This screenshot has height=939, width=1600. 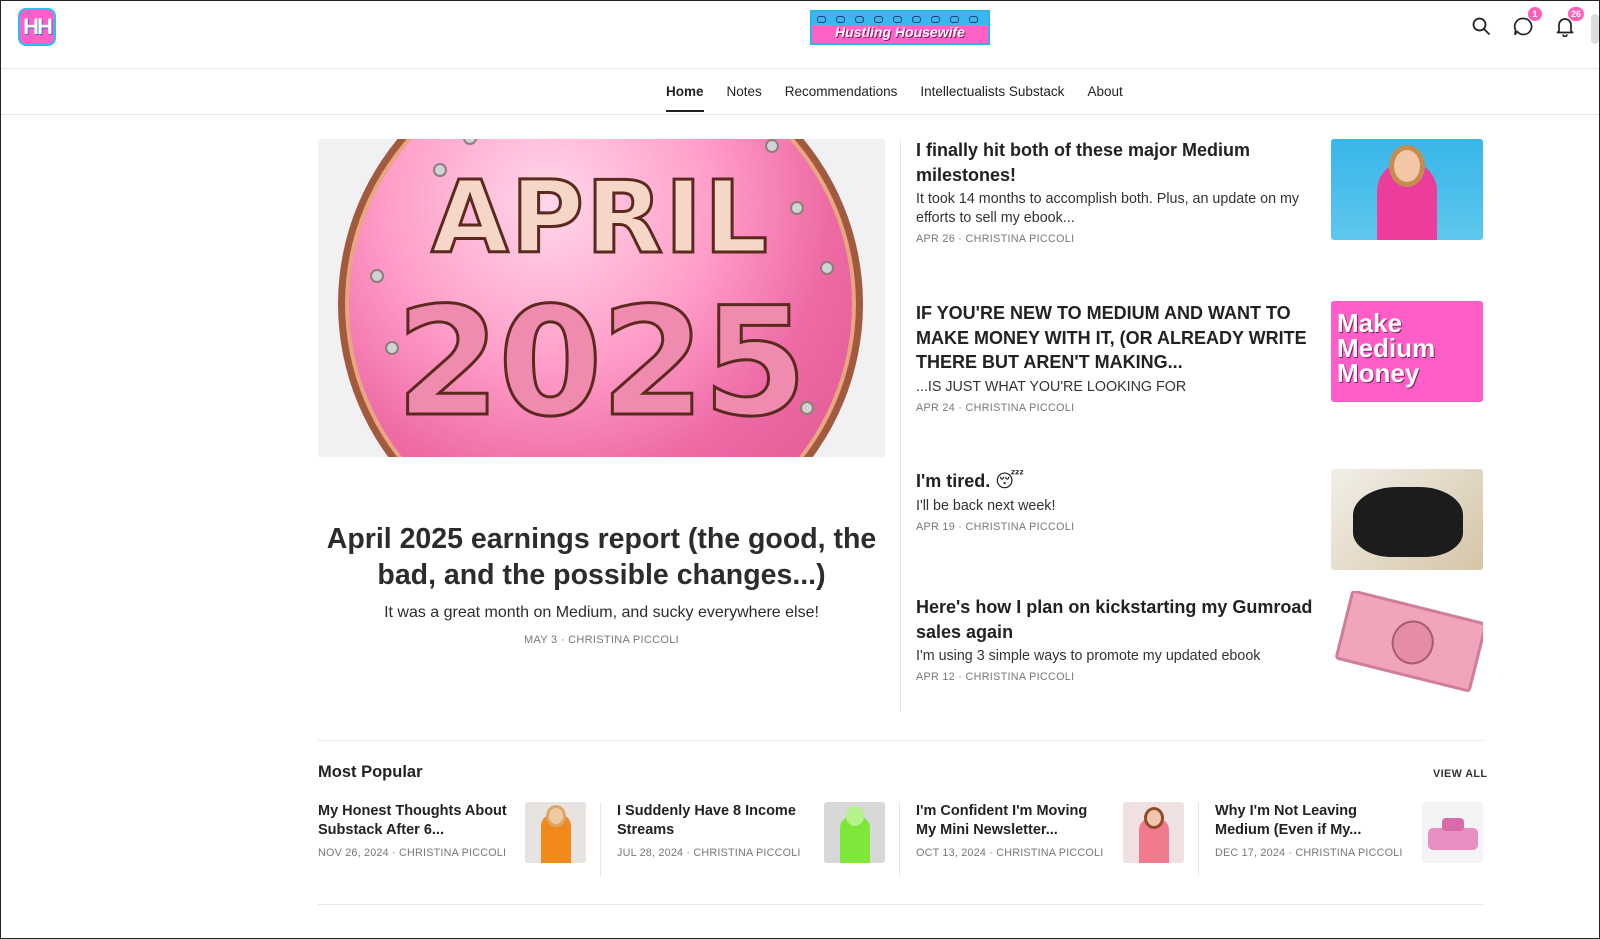 I want to click on nav-home: Home, so click(x=685, y=98).